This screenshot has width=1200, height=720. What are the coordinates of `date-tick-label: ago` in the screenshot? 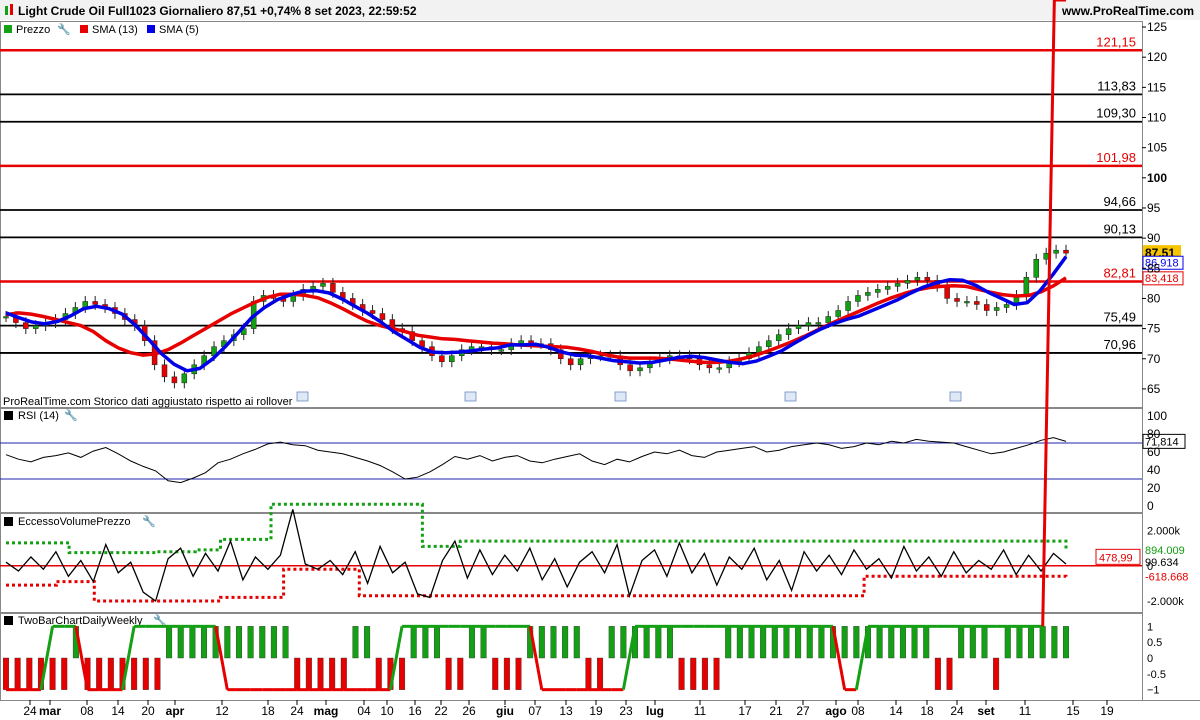 It's located at (835, 711).